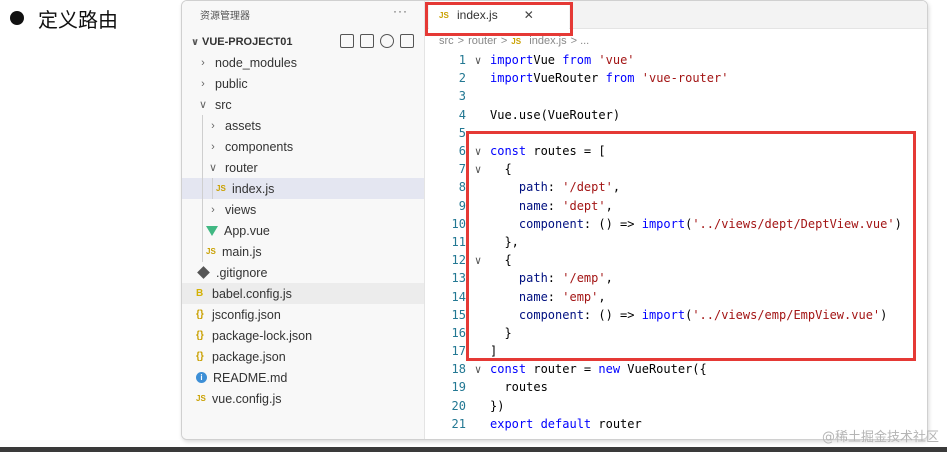 The width and height of the screenshot is (947, 452). I want to click on line-number: 14, so click(458, 296).